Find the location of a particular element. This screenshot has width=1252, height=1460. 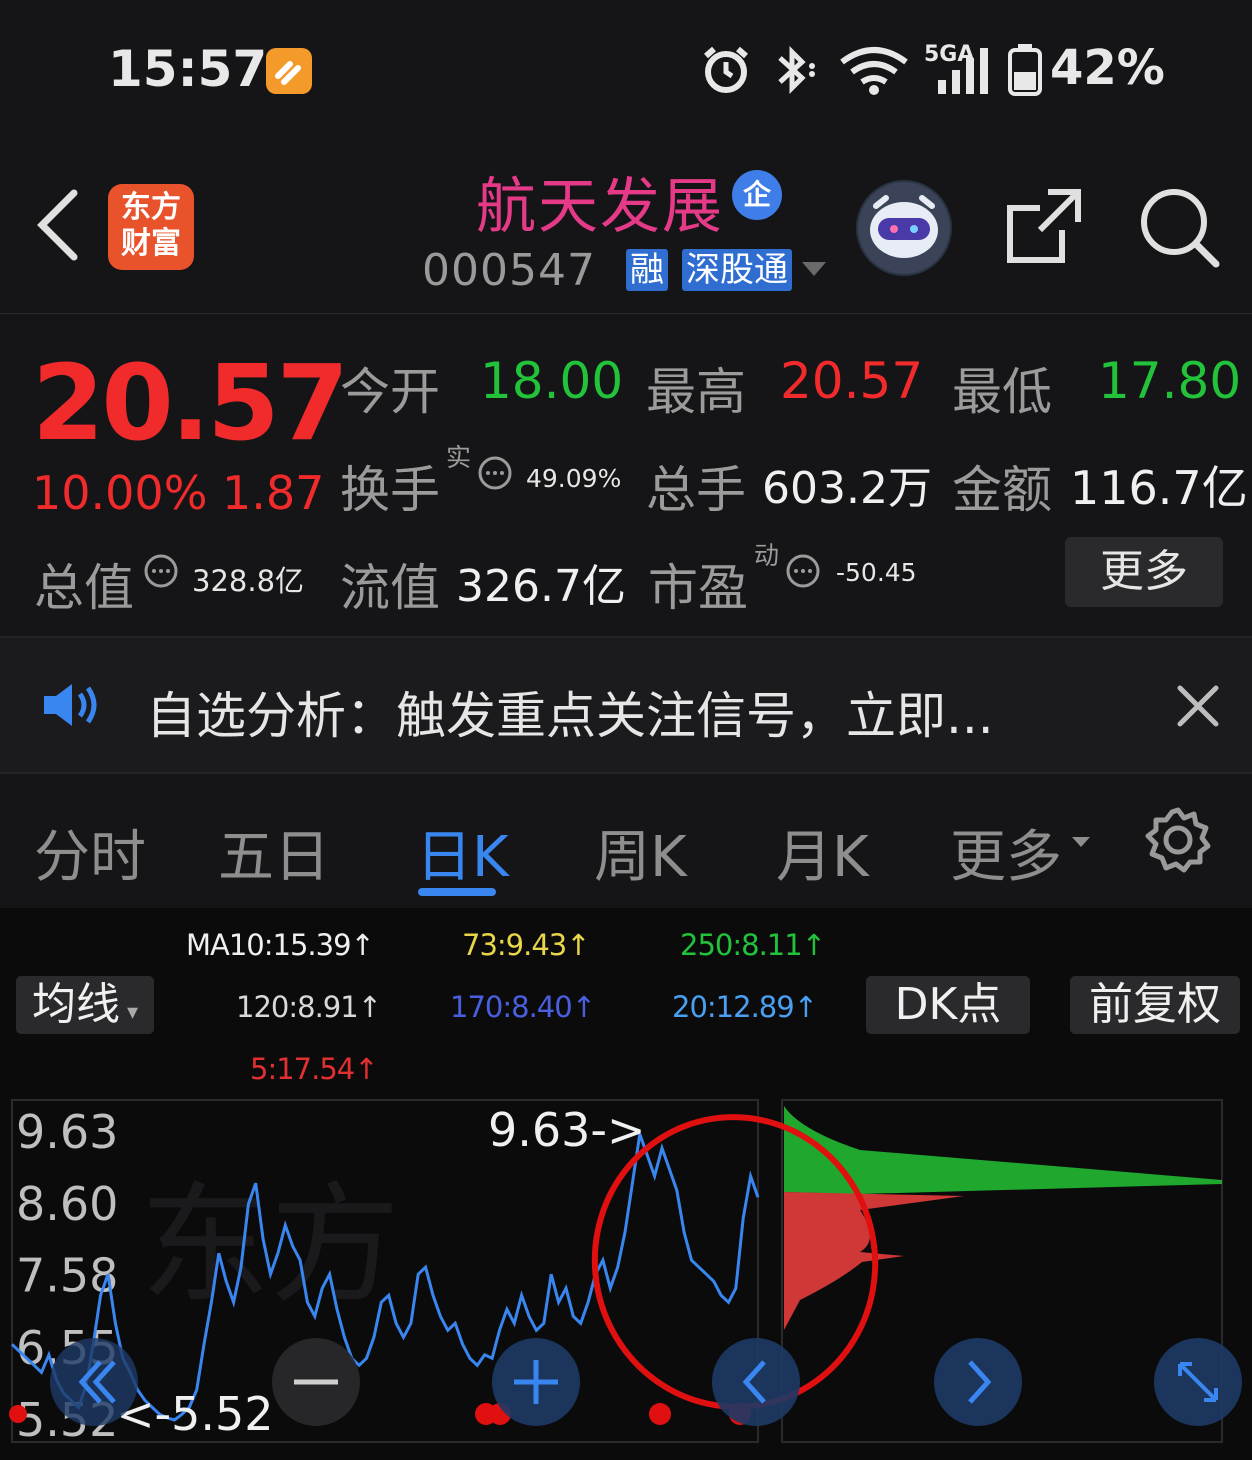

tab-five-day: 五日 is located at coordinates (274, 852).